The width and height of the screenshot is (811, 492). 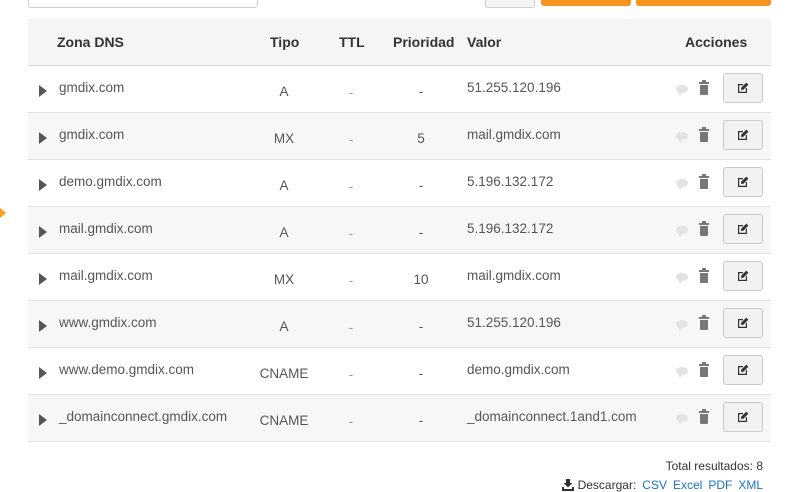 I want to click on table-row: demo.gmdix.com A - - 5.196.132.172, so click(x=399, y=183).